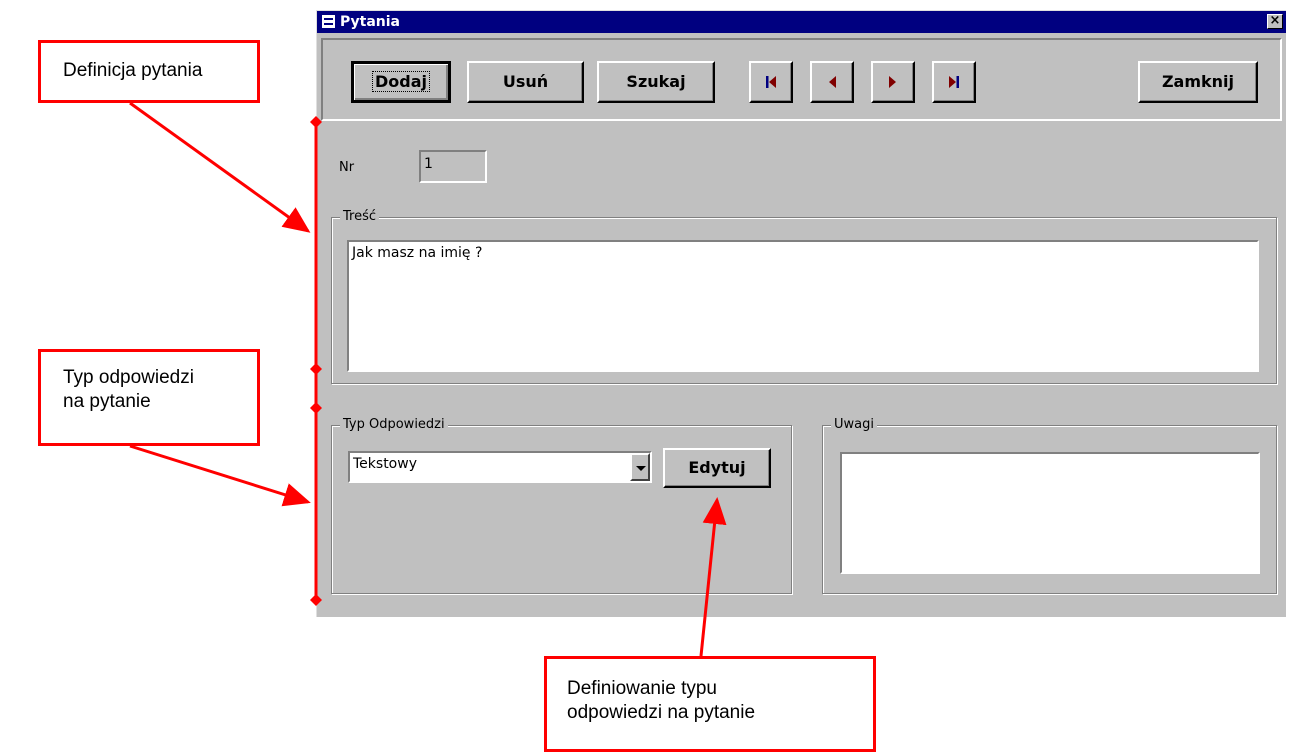  I want to click on answer-type-group-label: Typ Odpowiedzi, so click(394, 424).